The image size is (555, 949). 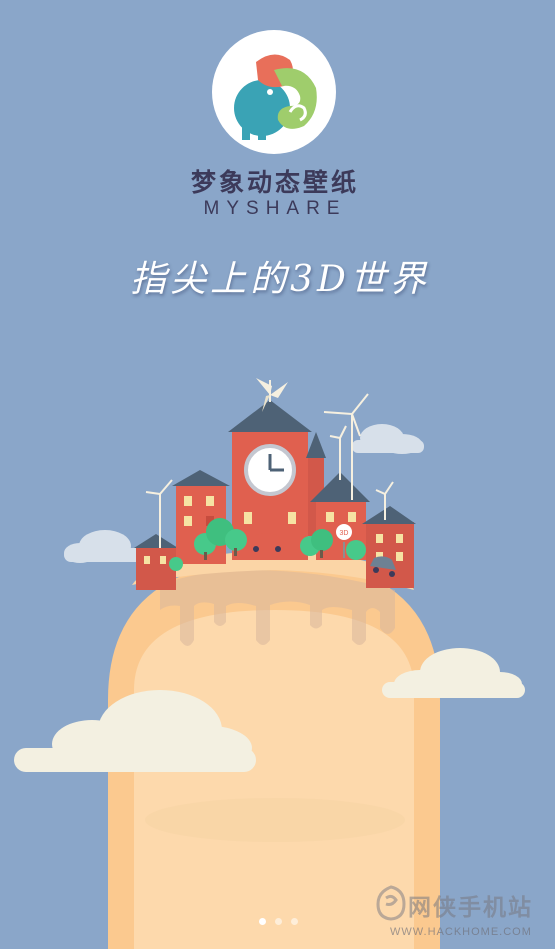 I want to click on watermark-logo-icon, so click(x=391, y=903).